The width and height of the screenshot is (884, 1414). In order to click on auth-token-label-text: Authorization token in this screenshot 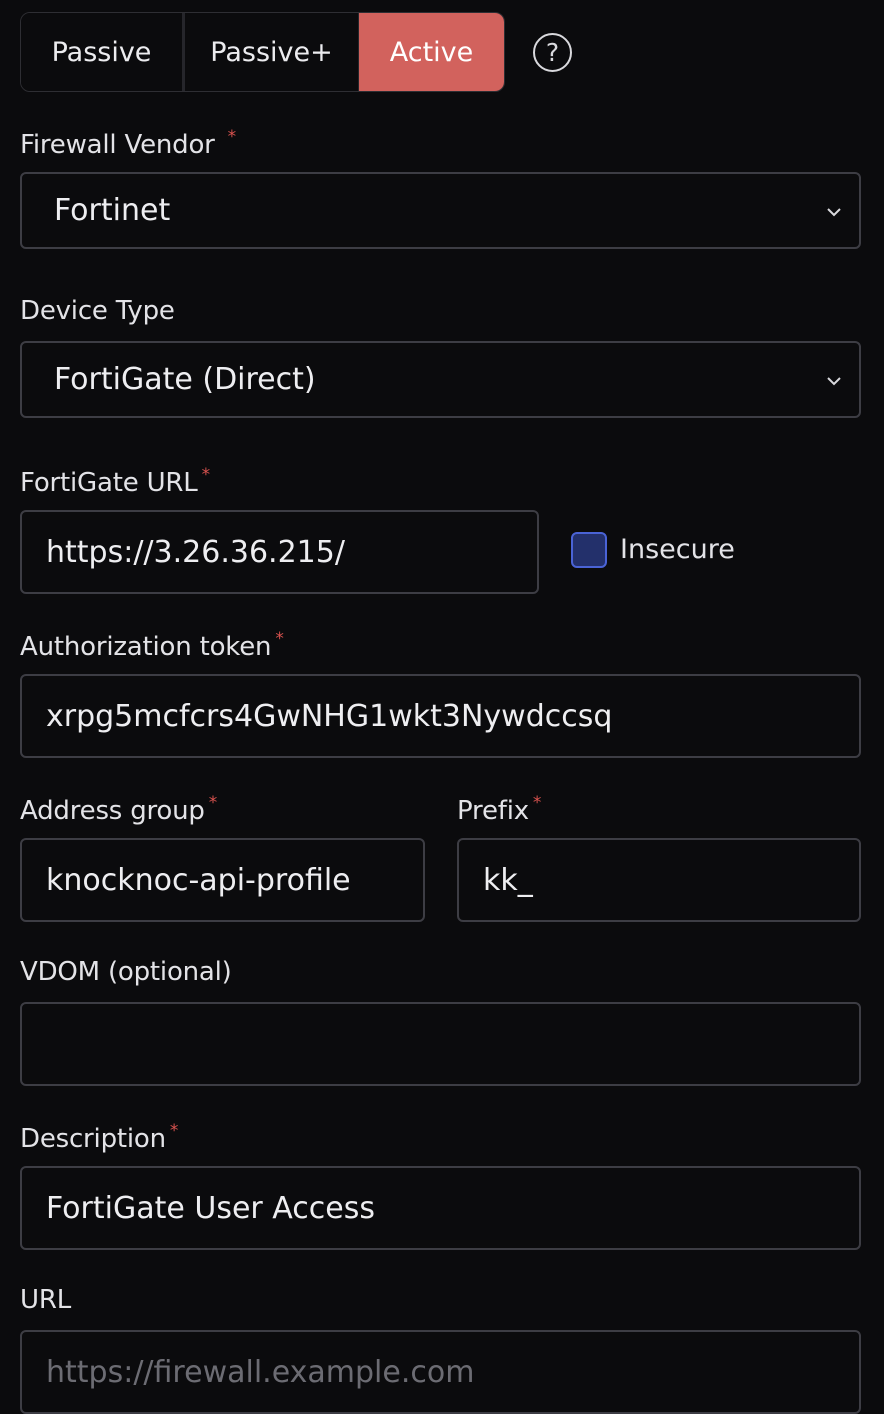, I will do `click(146, 647)`.